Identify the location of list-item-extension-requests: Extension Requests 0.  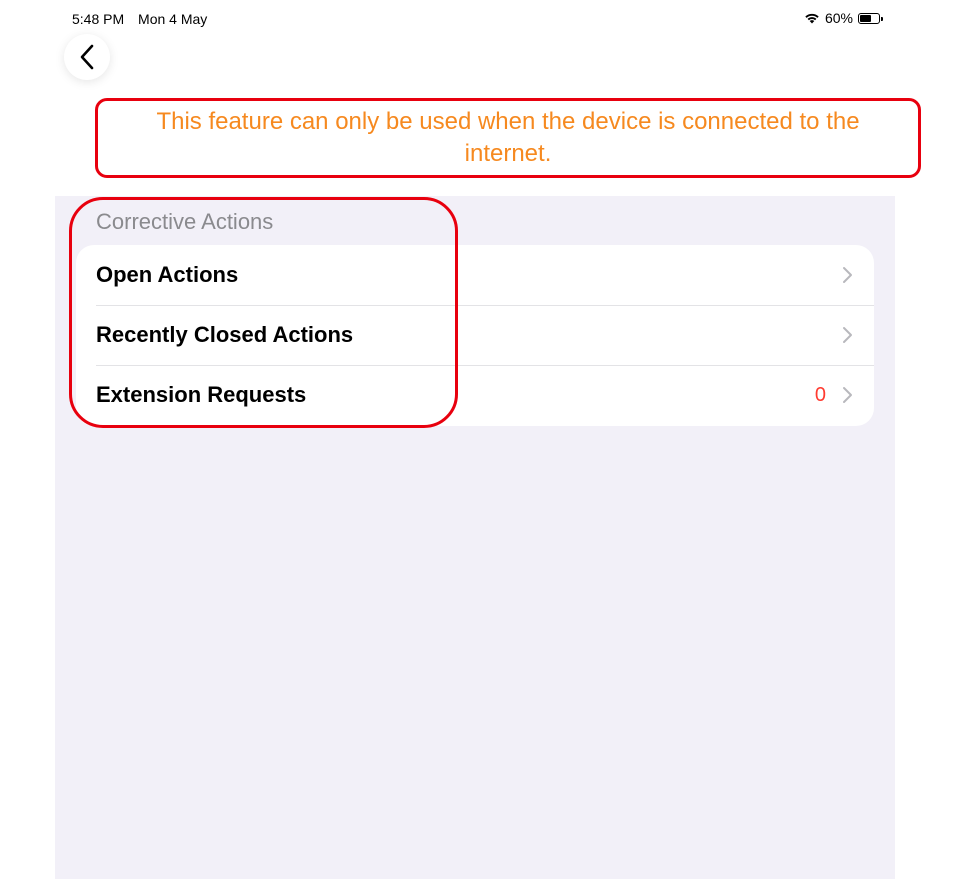
(475, 395).